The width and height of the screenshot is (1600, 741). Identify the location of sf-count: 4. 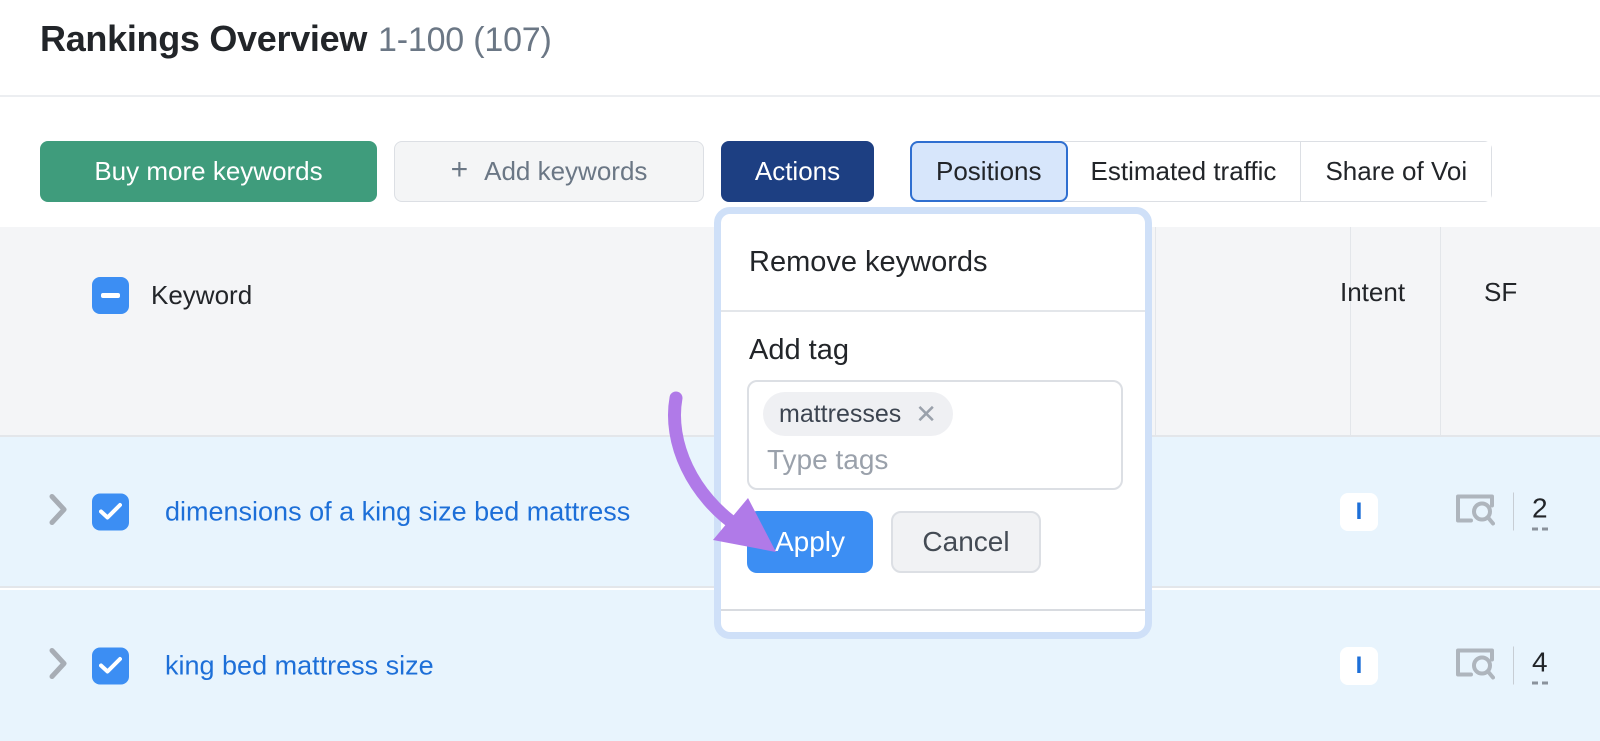
(1540, 666).